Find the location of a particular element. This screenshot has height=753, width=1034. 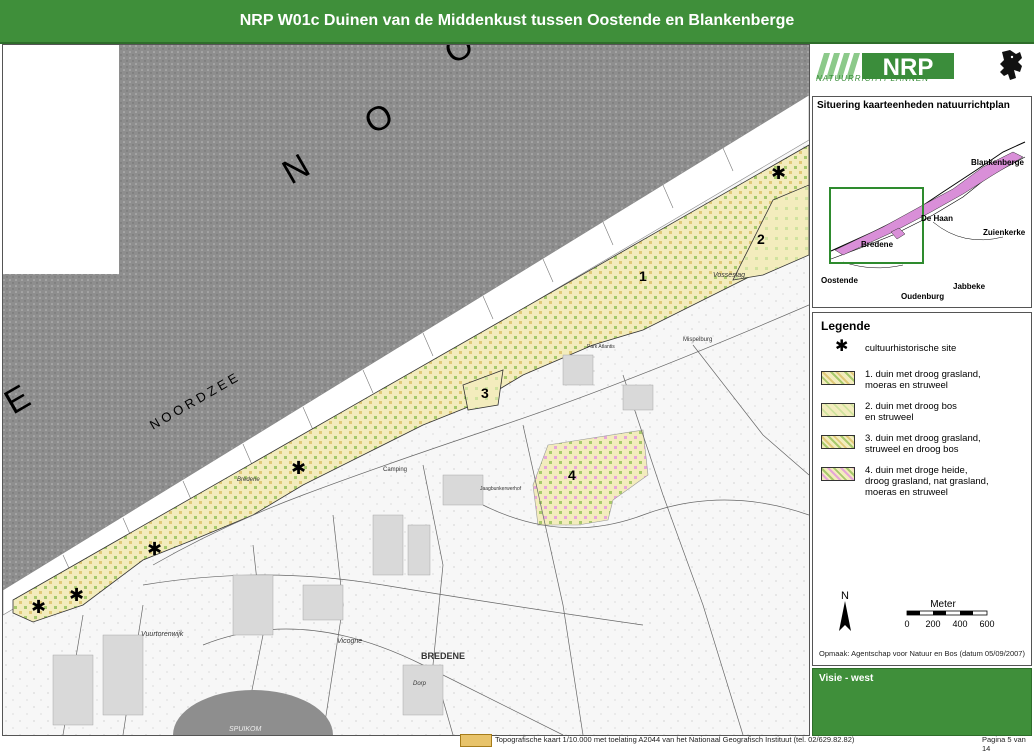

sit-place-blankenberge: Blankenberge is located at coordinates (997, 162).